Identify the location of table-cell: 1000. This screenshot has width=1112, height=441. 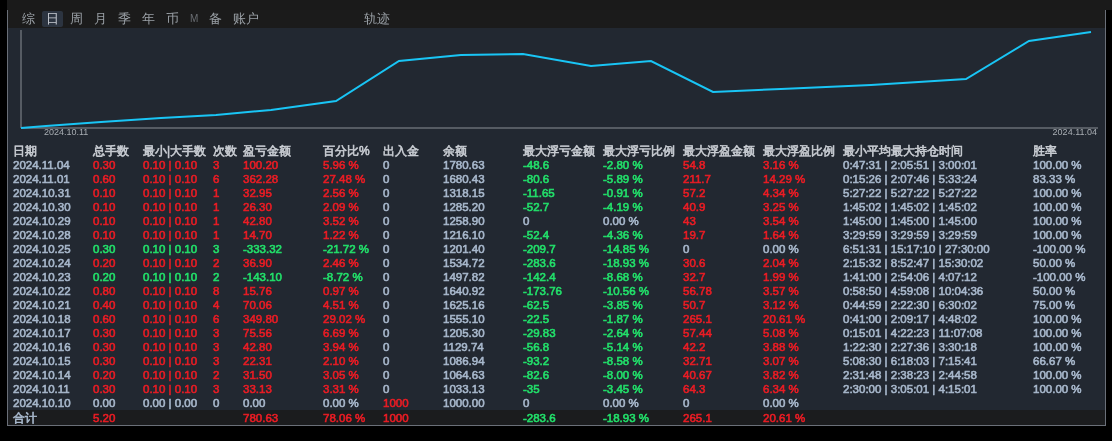
(396, 403).